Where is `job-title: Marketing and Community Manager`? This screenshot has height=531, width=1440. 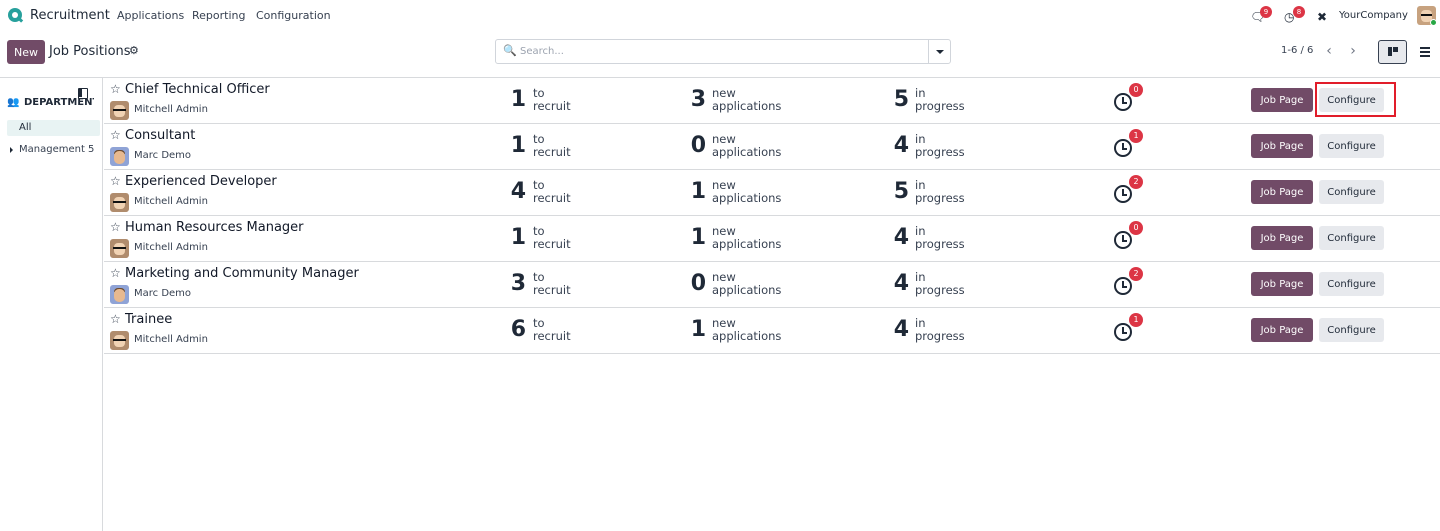
job-title: Marketing and Community Manager is located at coordinates (242, 273).